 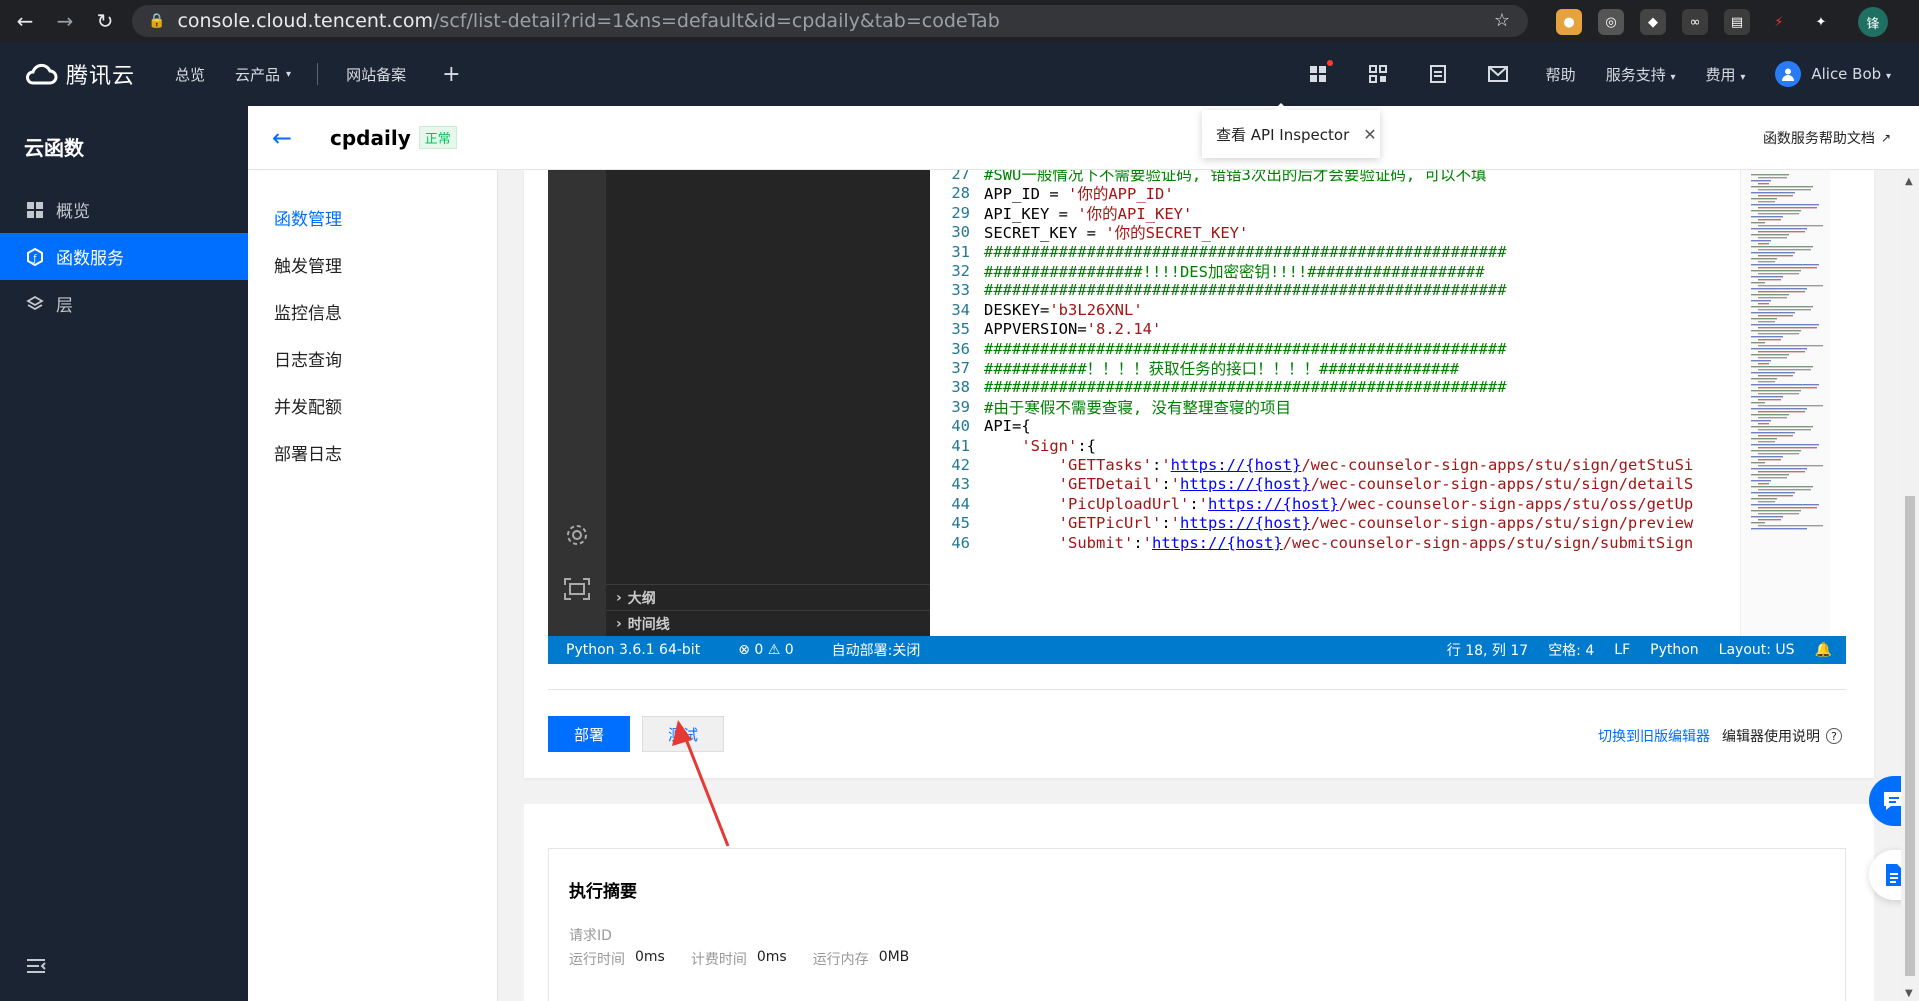 I want to click on page-header: ← cpdaily 正常 函数服务帮助文档 ↗, so click(x=1083, y=138).